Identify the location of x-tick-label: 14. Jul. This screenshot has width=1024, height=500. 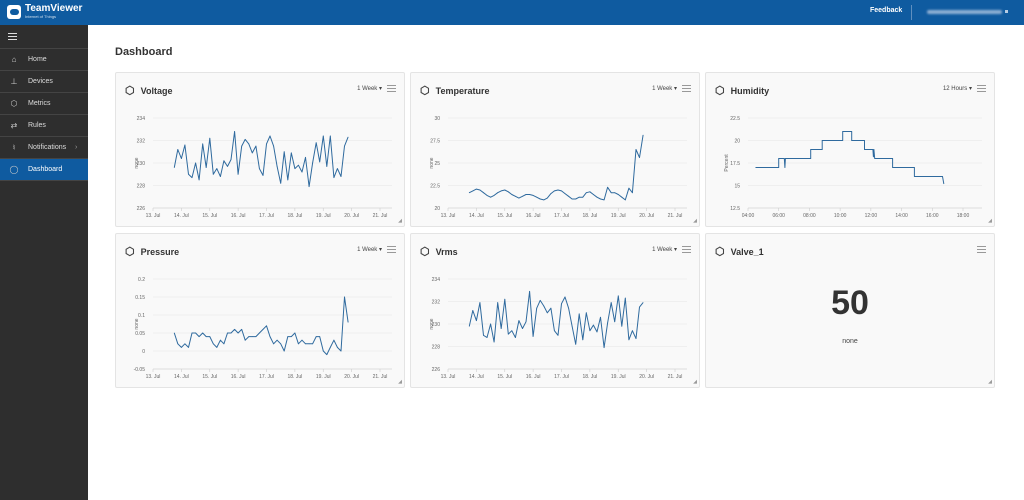
(181, 216).